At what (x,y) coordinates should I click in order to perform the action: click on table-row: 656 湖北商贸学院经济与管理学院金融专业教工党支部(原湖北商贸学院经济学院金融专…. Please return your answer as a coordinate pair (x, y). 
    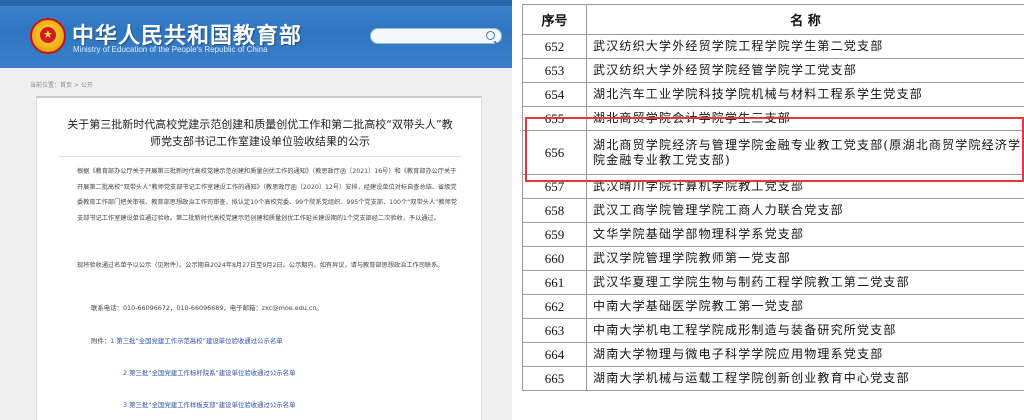
    Looking at the image, I should click on (773, 152).